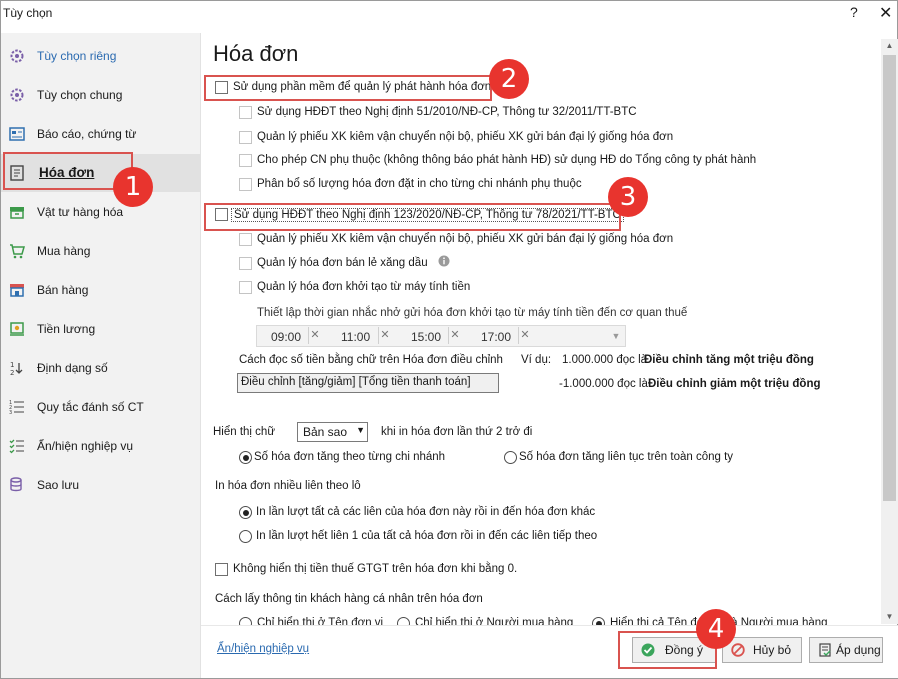 This screenshot has height=679, width=898. I want to click on radio-branch-label: Số hóa đơn tăng theo từng chi nhánh, so click(350, 457).